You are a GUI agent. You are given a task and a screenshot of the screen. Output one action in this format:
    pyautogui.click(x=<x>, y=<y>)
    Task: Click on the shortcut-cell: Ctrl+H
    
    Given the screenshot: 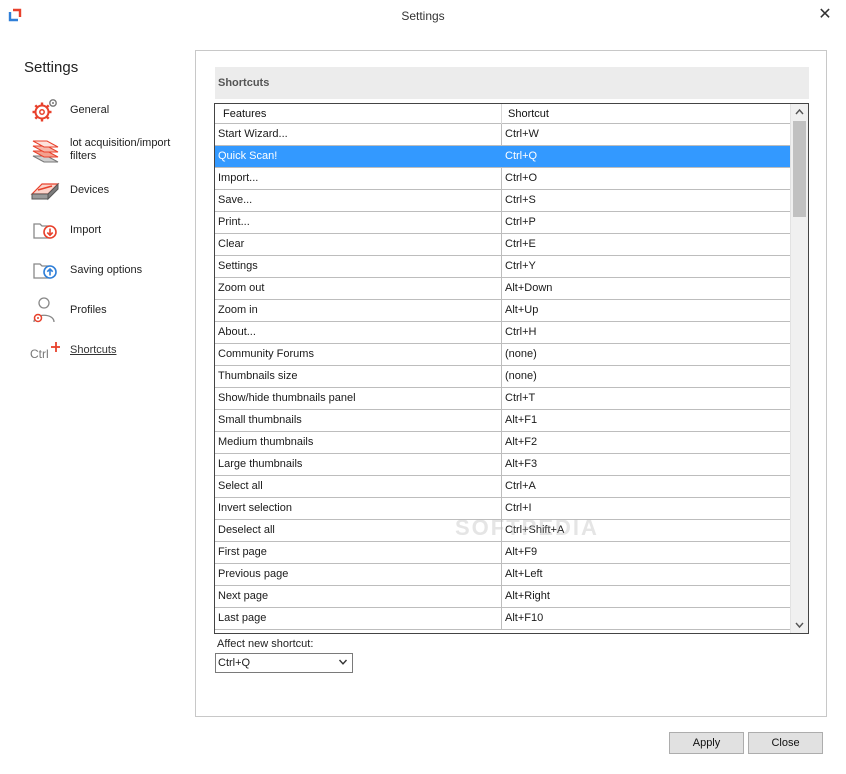 What is the action you would take?
    pyautogui.click(x=521, y=332)
    